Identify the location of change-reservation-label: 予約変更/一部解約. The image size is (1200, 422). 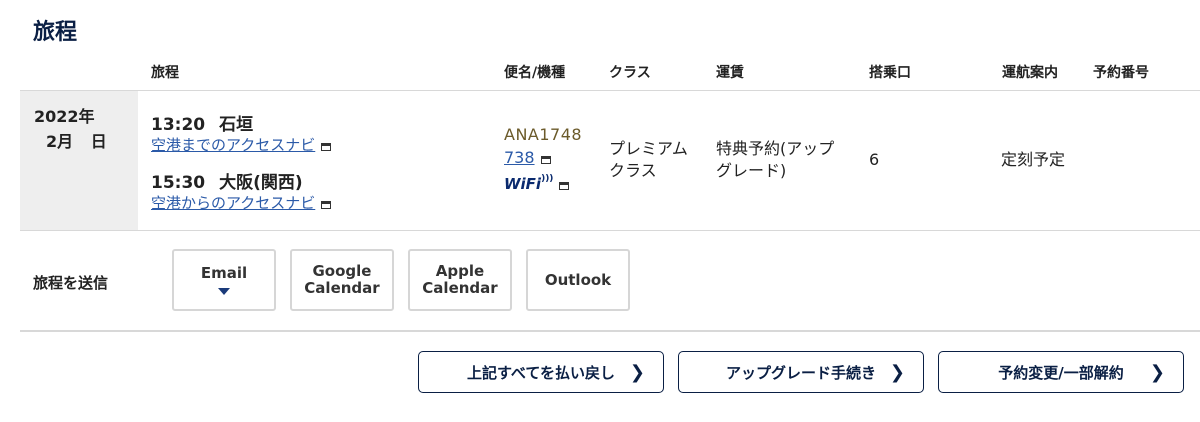
(1061, 372).